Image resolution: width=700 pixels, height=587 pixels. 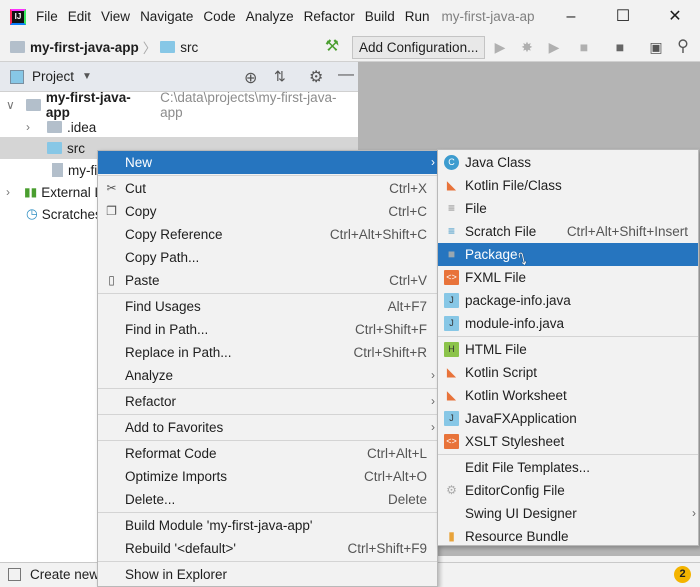 I want to click on menu-item-refactor: Refactor ›, so click(x=267, y=401).